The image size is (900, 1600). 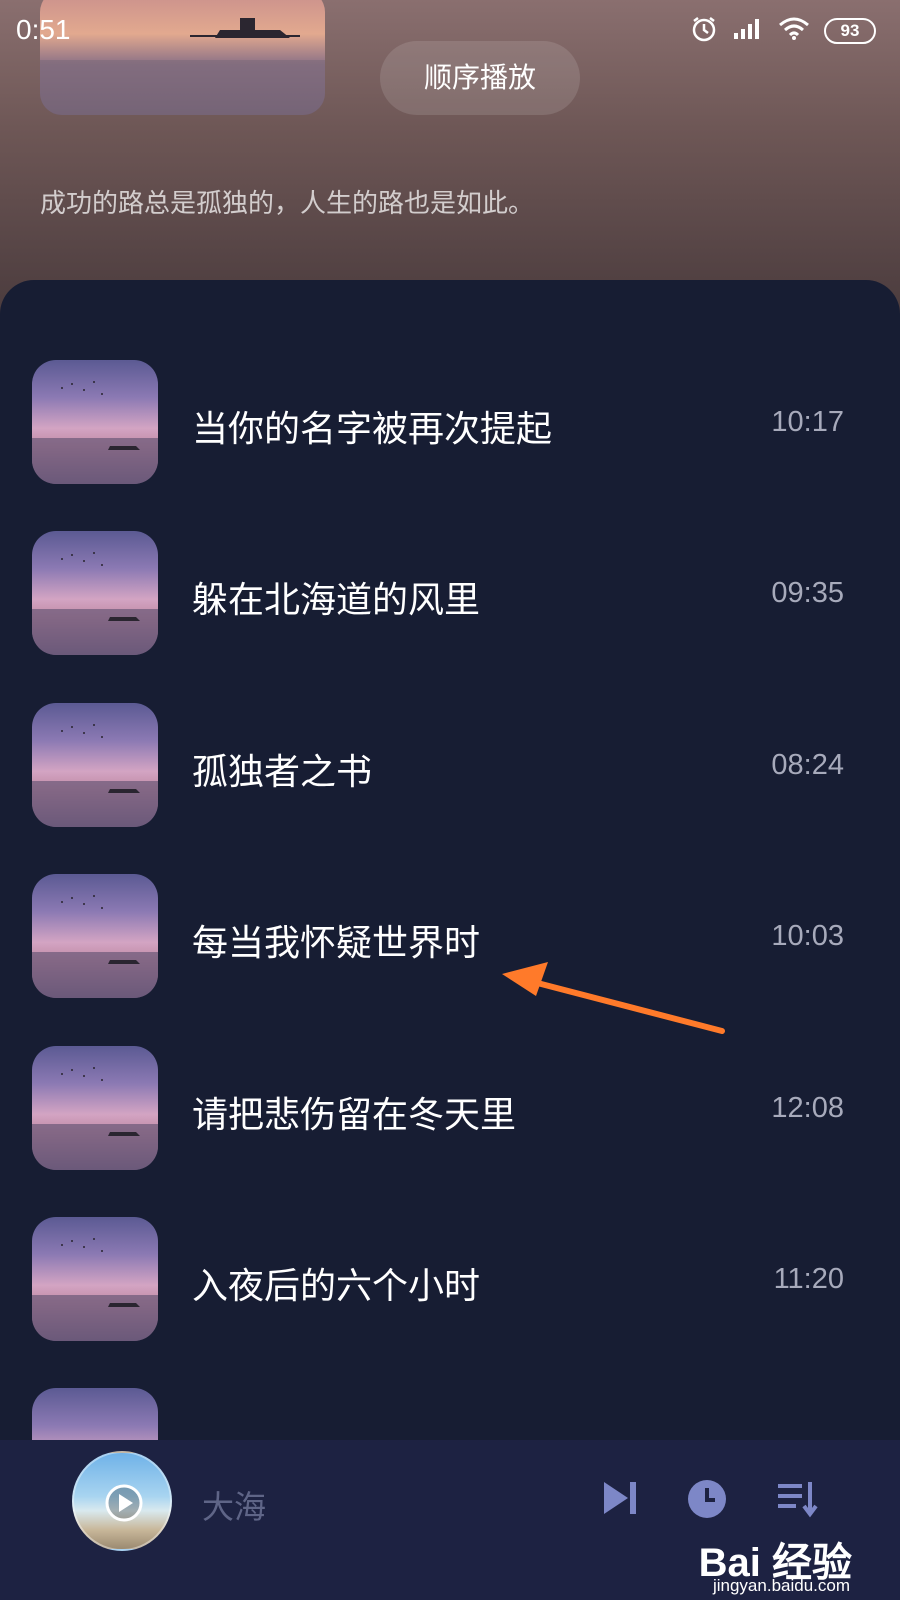 What do you see at coordinates (122, 1501) in the screenshot?
I see `now-playing-cover` at bounding box center [122, 1501].